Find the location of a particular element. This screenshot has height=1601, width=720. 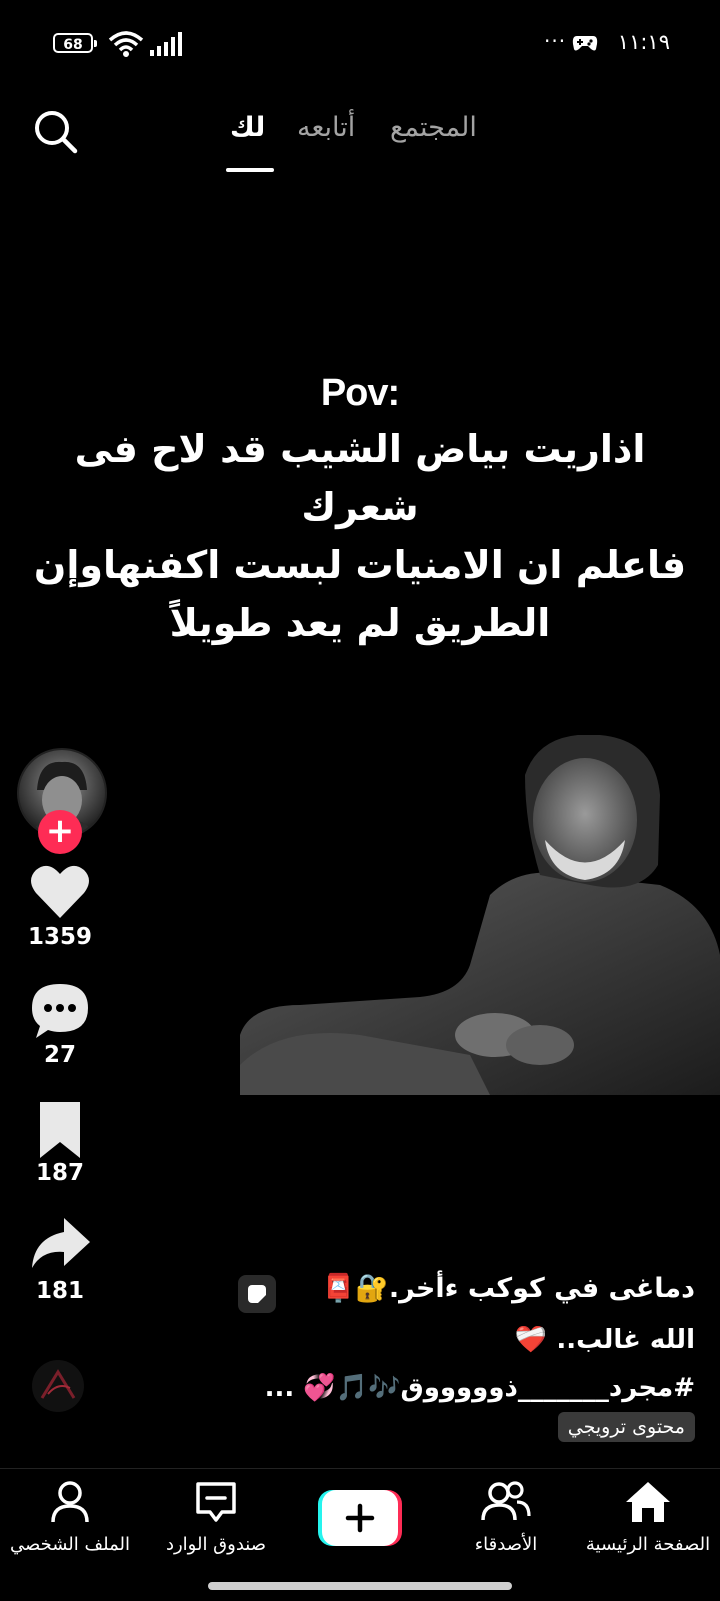

home-indicator-bar is located at coordinates (360, 1586).